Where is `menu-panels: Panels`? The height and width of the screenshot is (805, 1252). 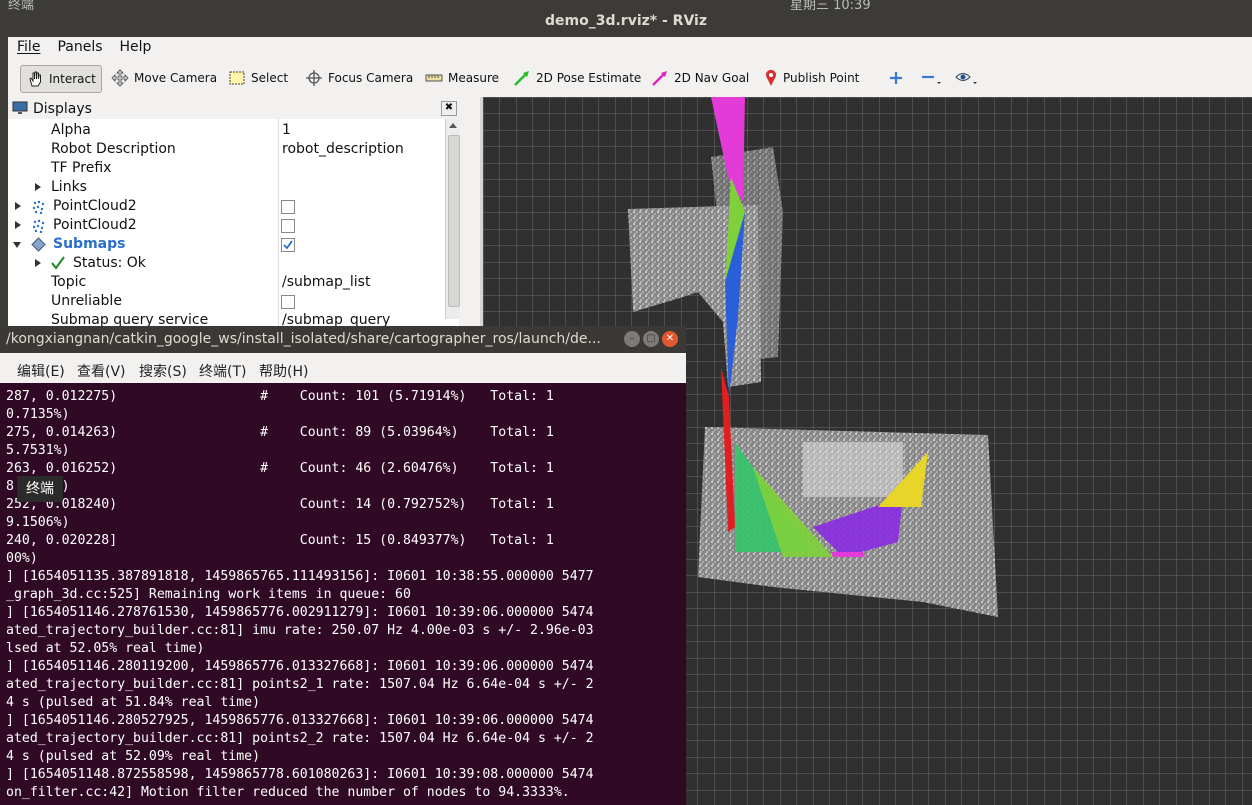 menu-panels: Panels is located at coordinates (79, 46).